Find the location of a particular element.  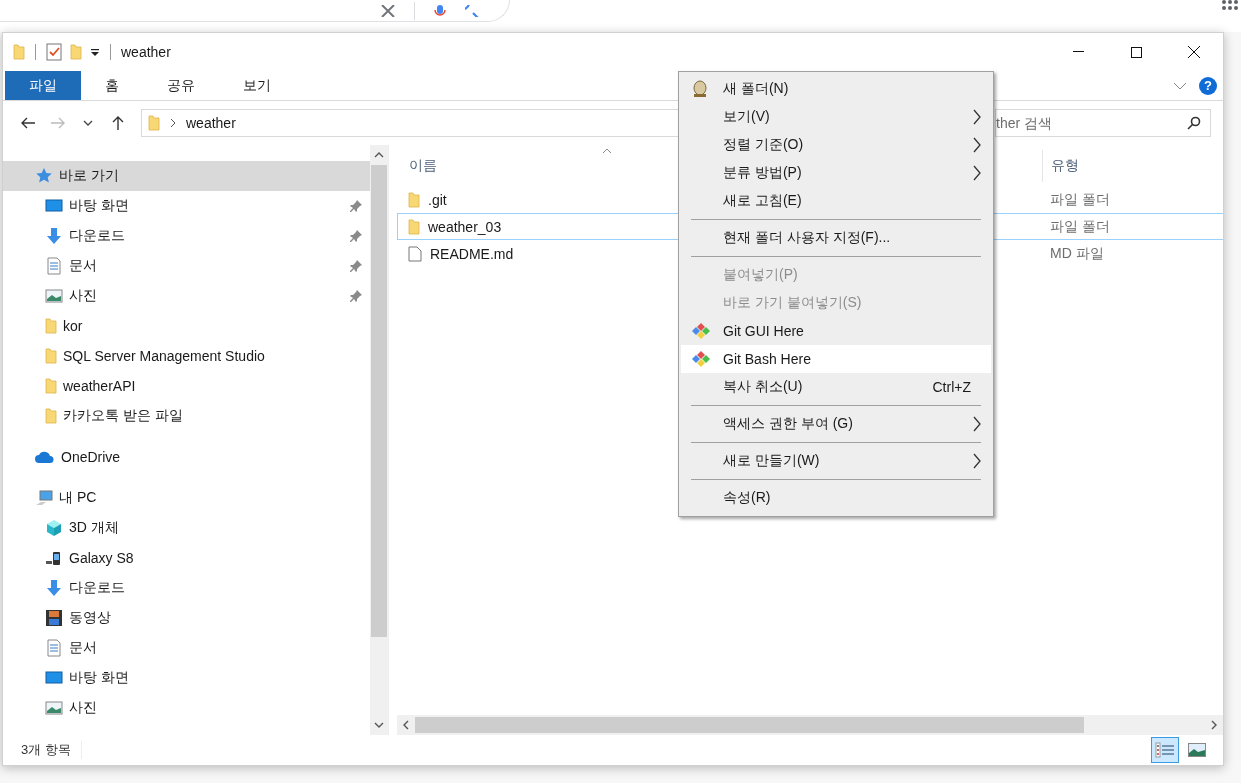

cube-icon is located at coordinates (54, 528).